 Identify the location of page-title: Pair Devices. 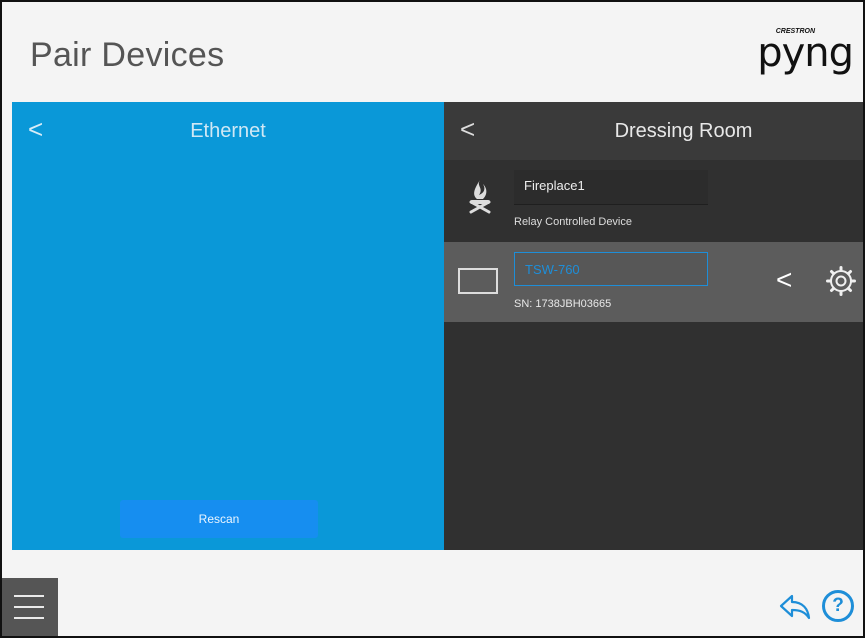
(127, 55).